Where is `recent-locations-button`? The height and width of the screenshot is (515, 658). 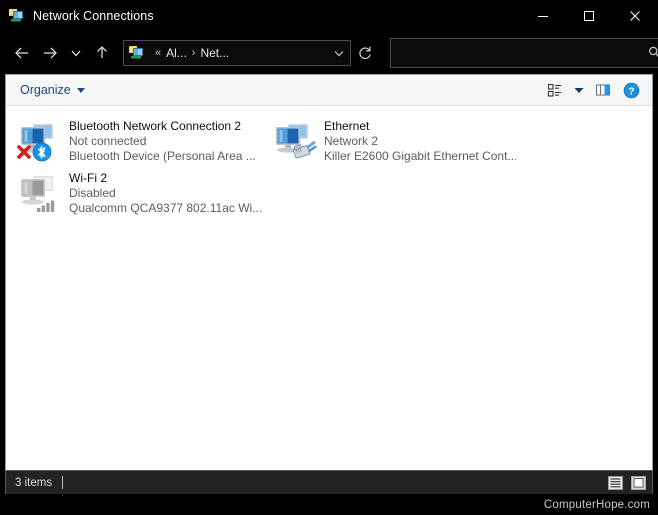
recent-locations-button is located at coordinates (76, 53).